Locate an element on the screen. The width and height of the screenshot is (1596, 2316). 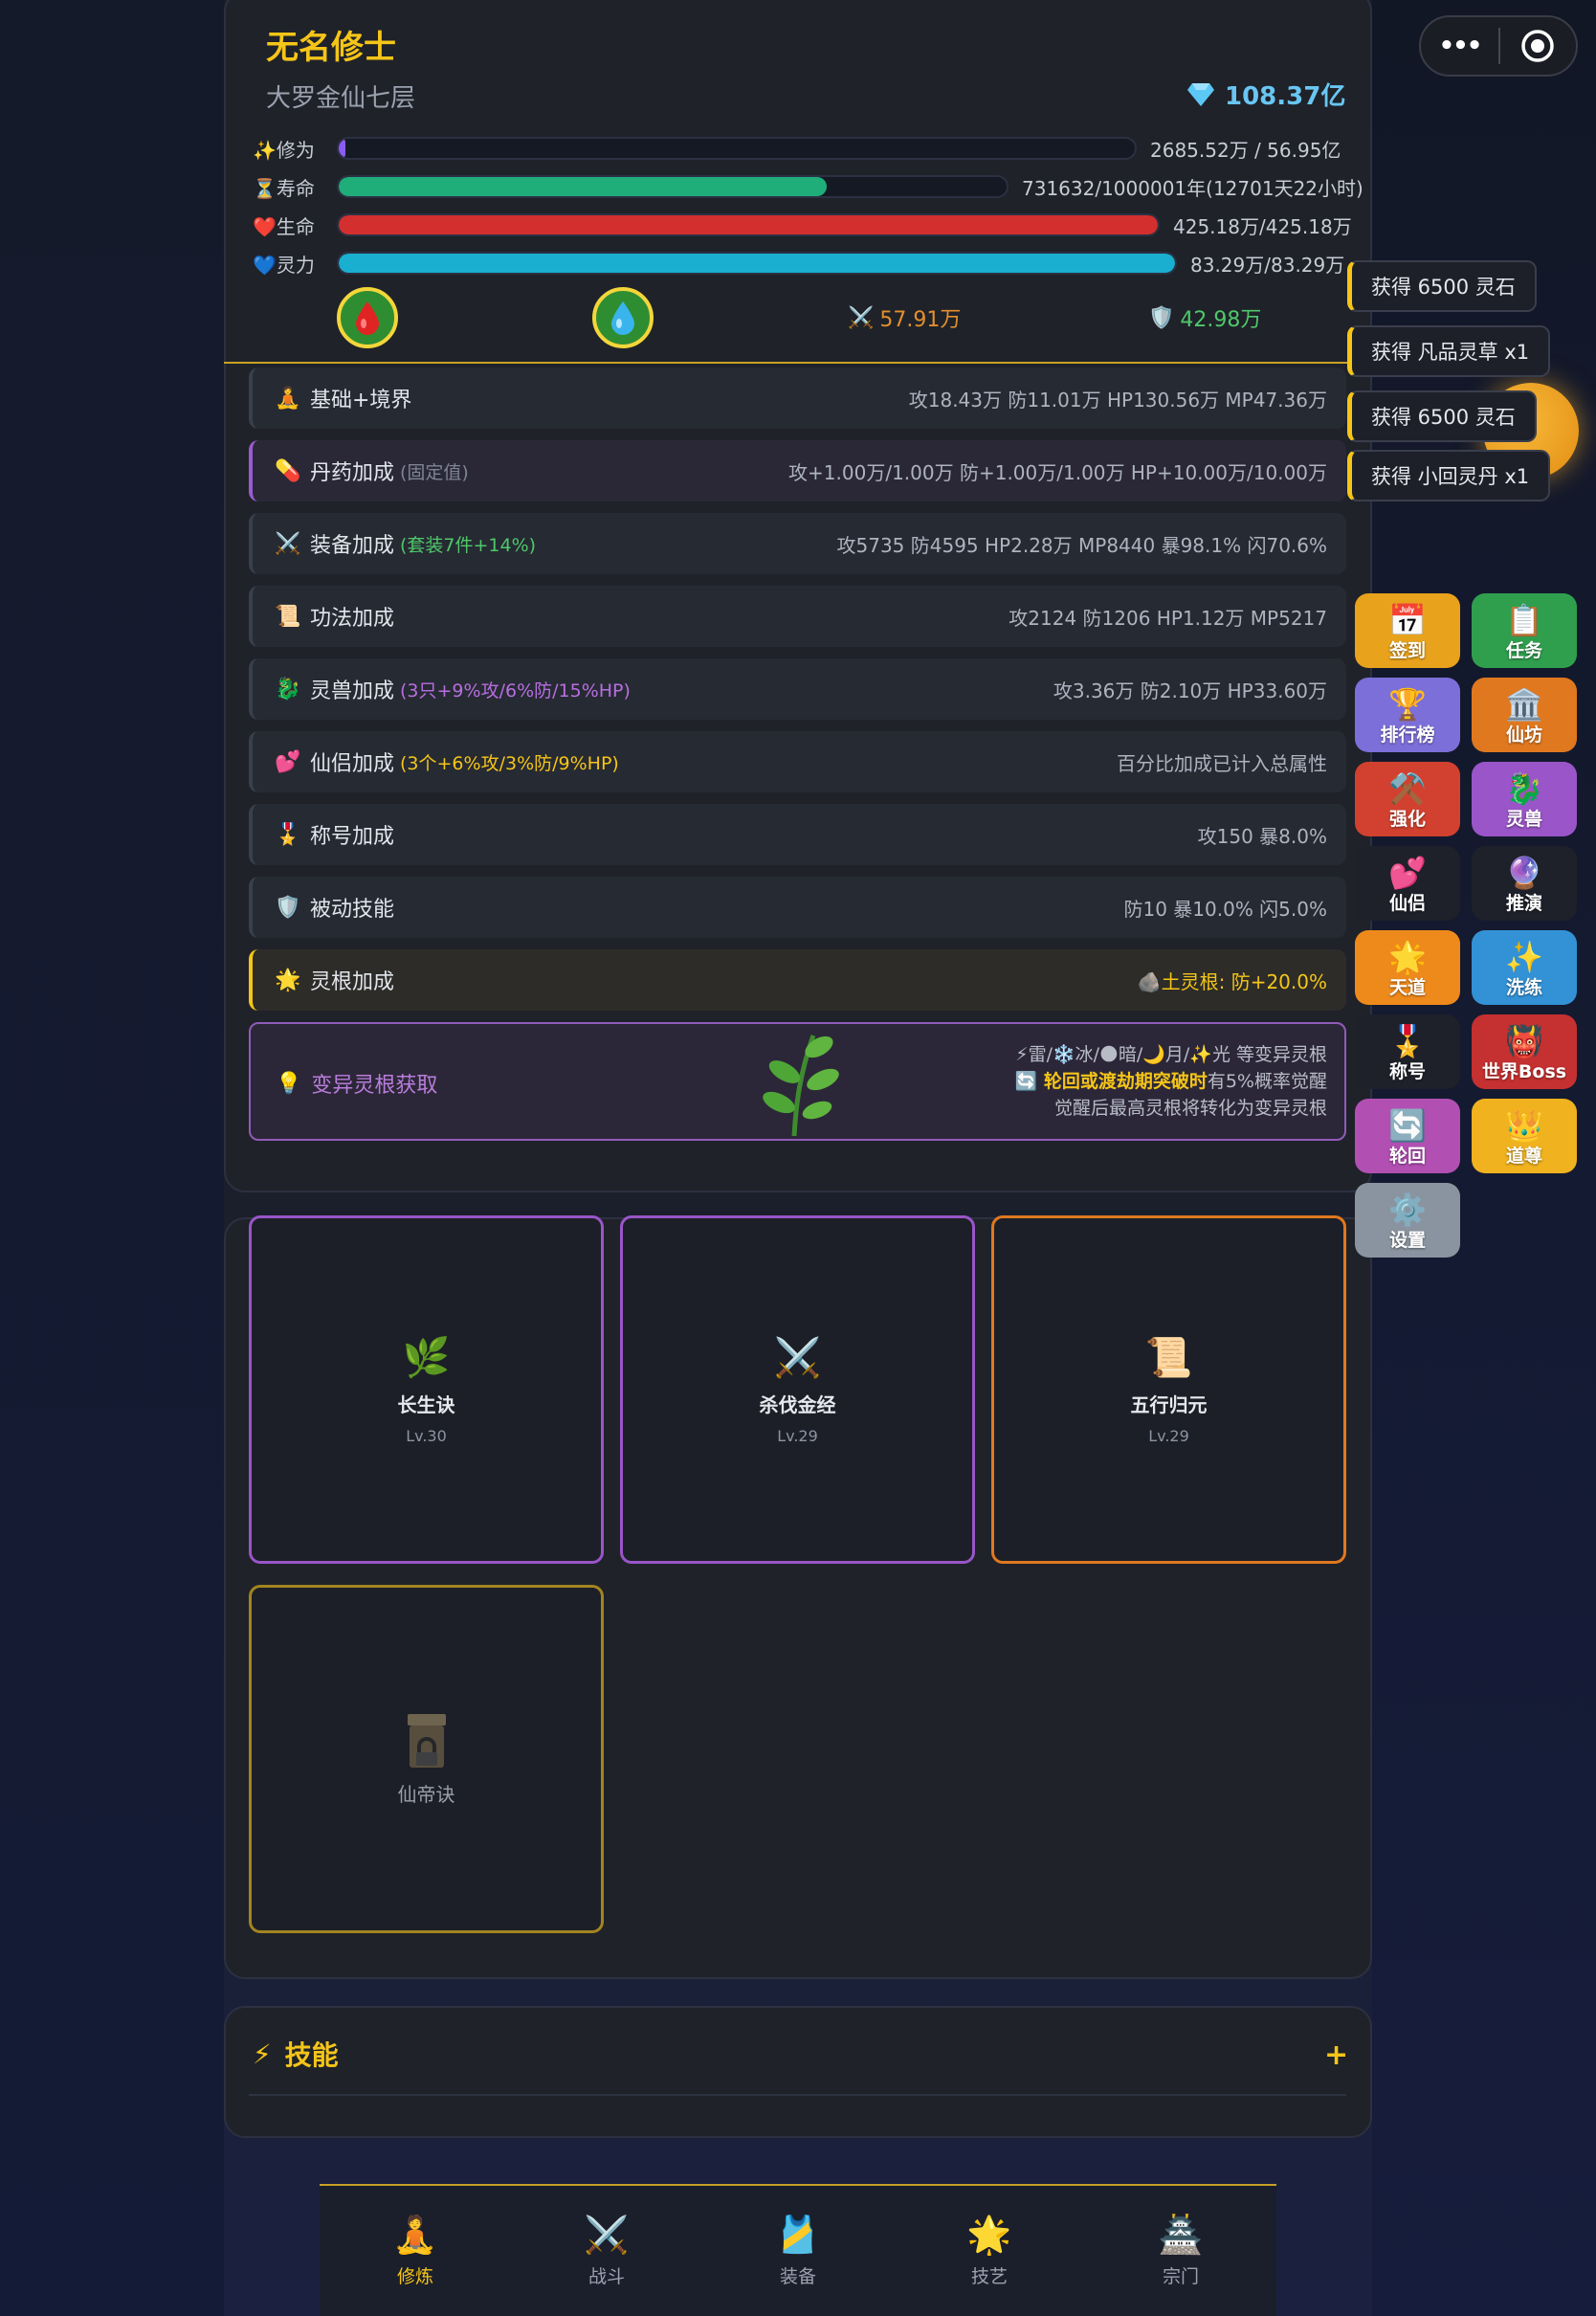
temple-icon: 🏯 is located at coordinates (1181, 2235).